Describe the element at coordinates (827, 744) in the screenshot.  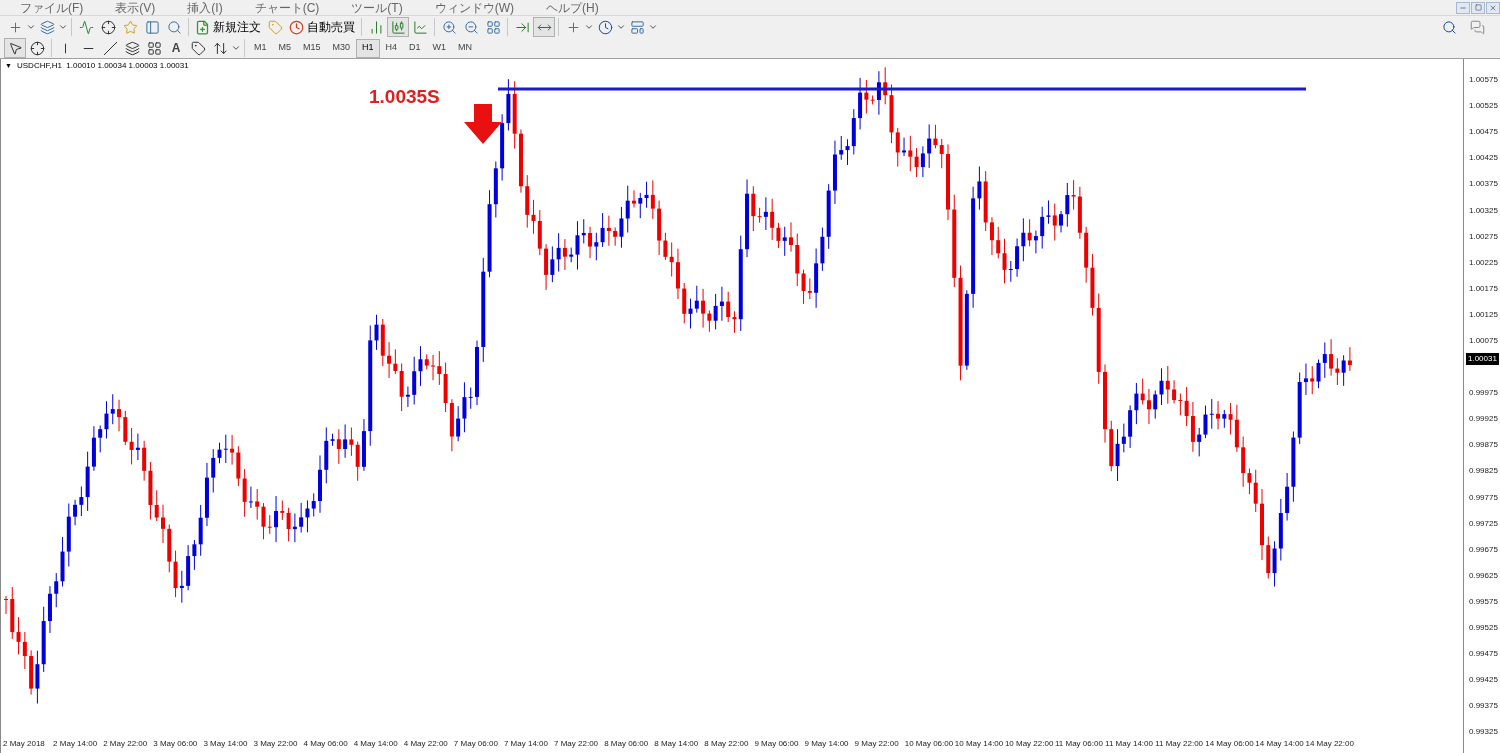
I see `time-axis-label: 9 May 14:00` at that location.